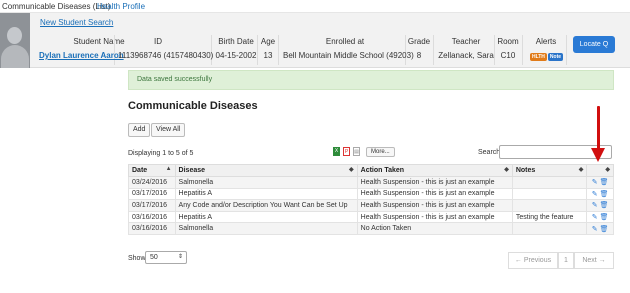  I want to click on column-header-action-taken: Action Taken ◆, so click(434, 170).